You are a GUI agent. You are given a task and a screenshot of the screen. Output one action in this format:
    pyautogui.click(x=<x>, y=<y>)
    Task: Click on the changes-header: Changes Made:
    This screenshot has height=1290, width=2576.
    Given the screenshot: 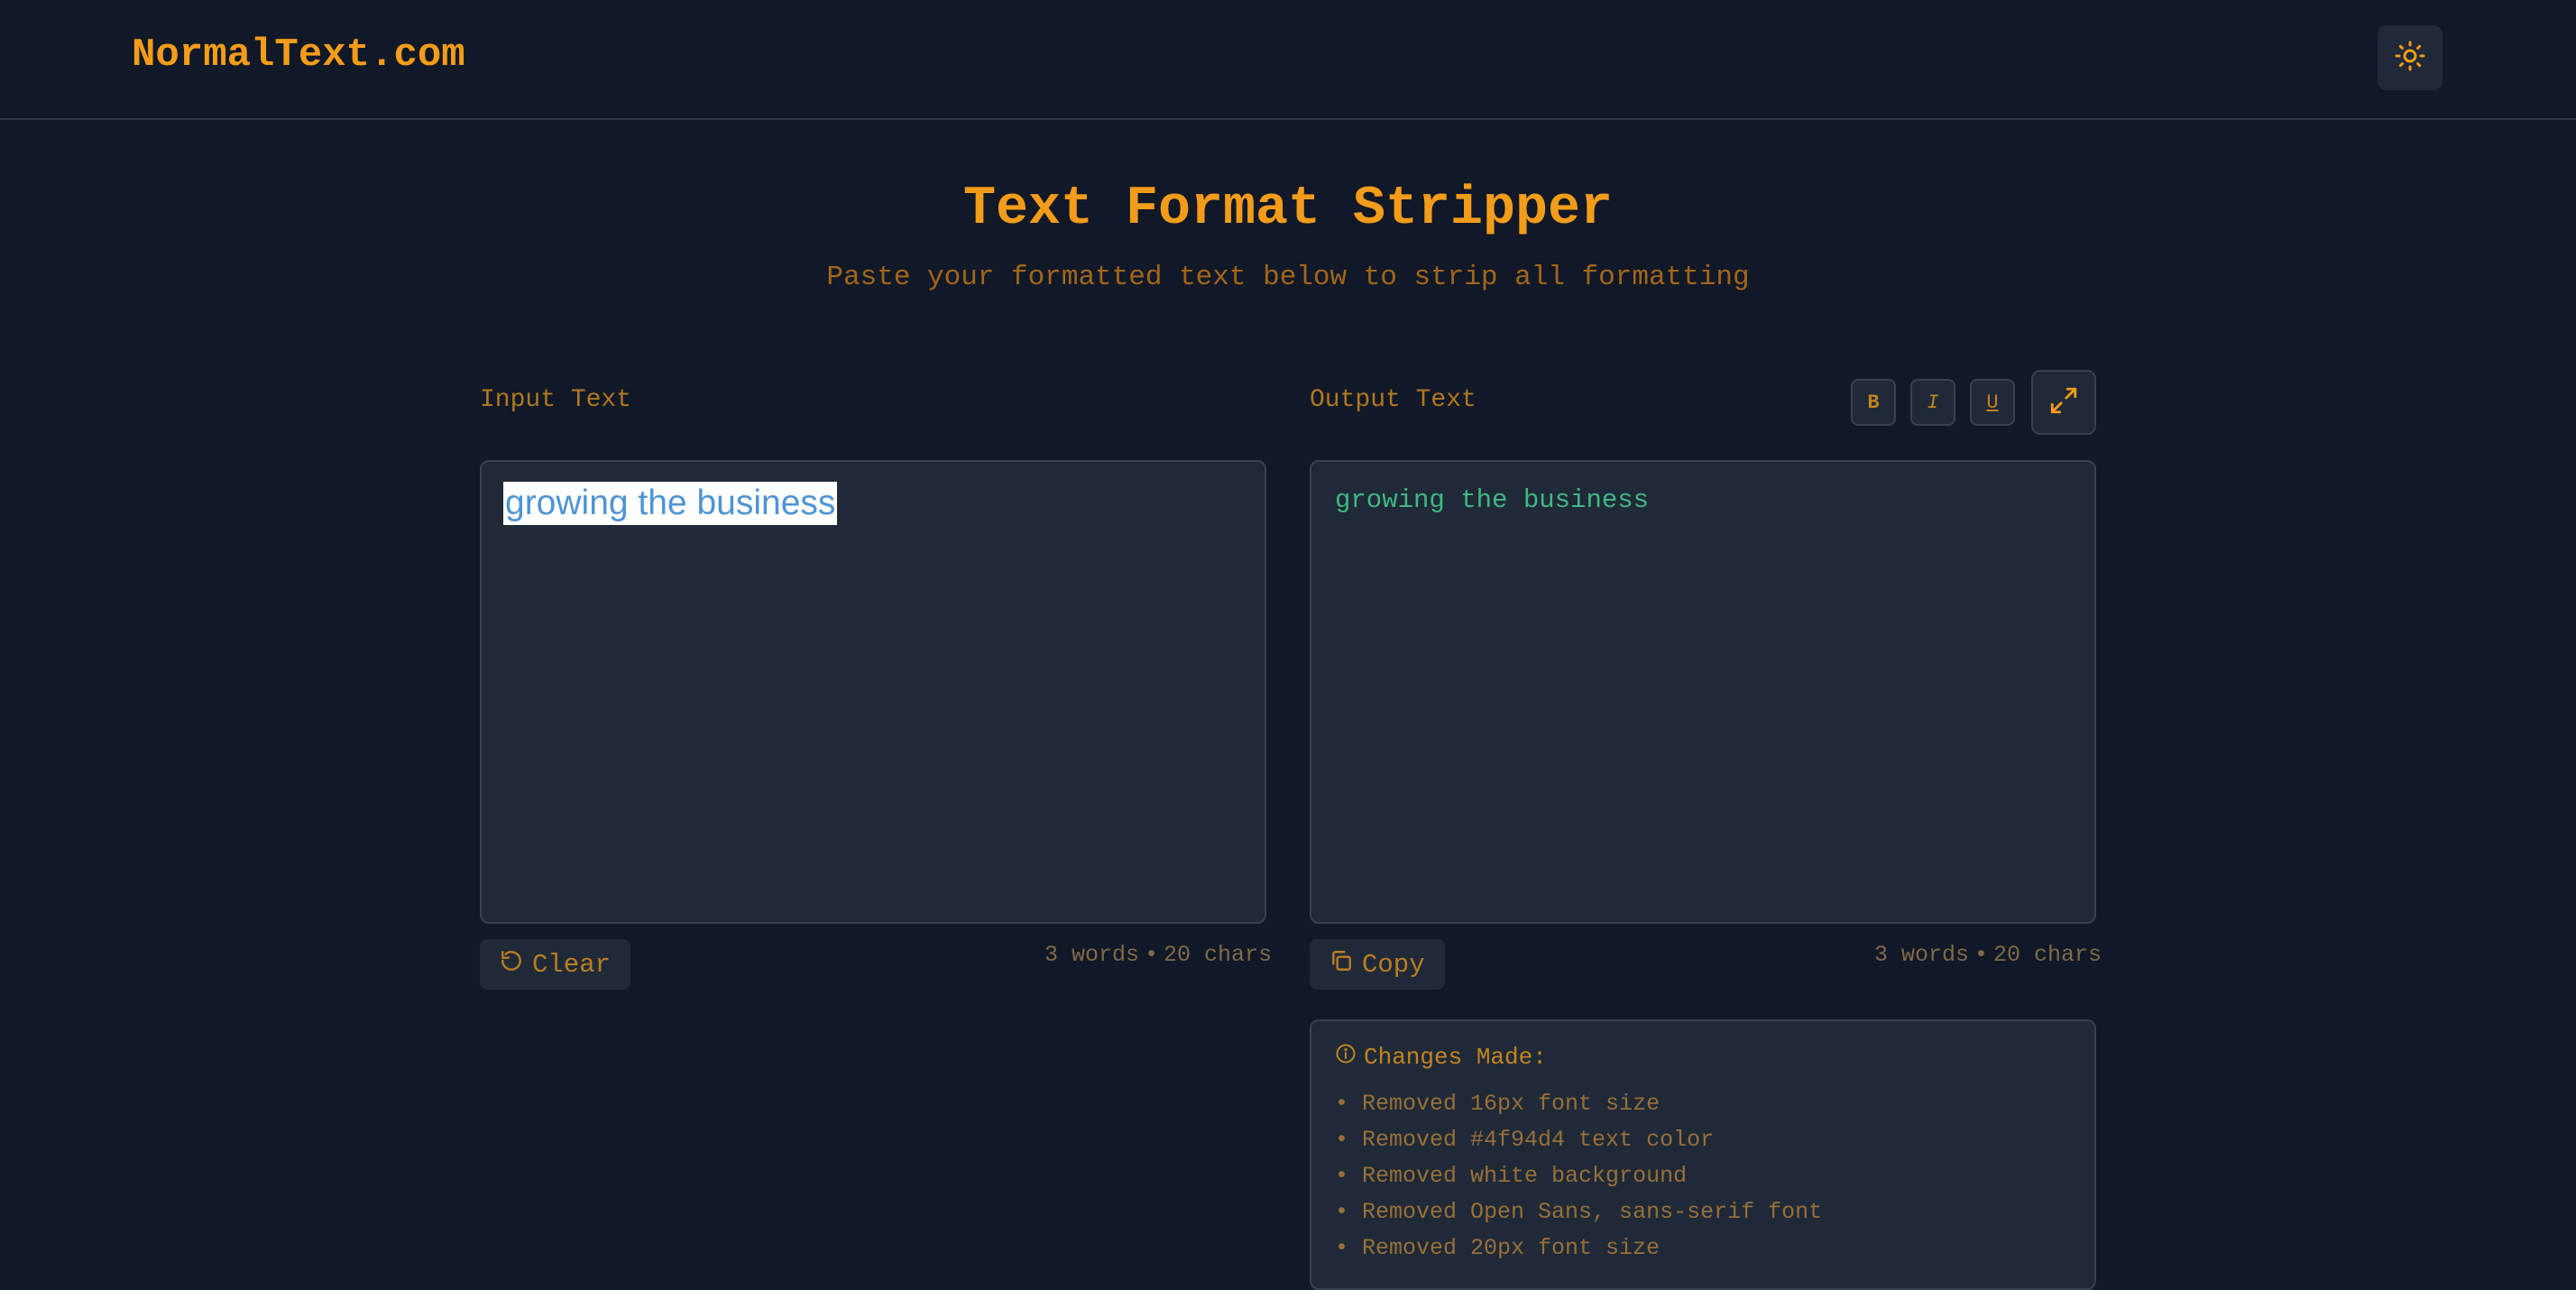 What is the action you would take?
    pyautogui.click(x=1441, y=1057)
    